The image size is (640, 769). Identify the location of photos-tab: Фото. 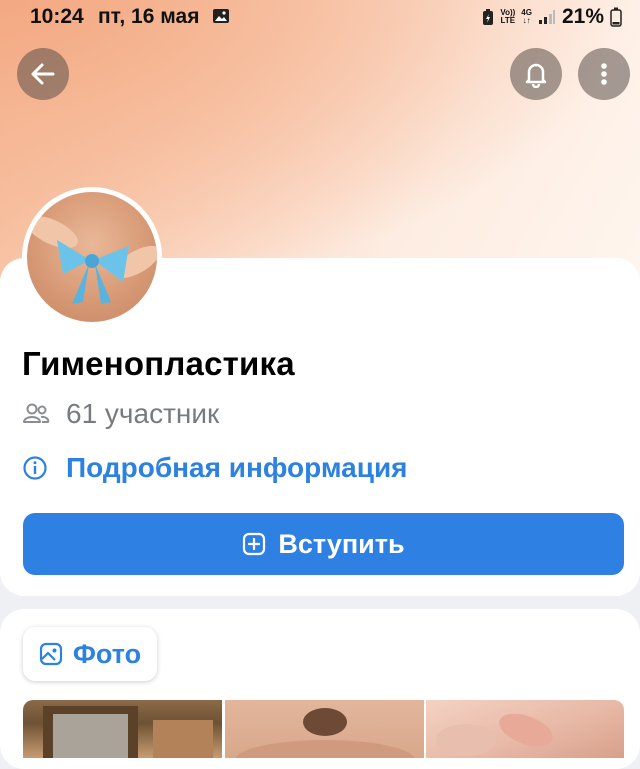
(90, 654).